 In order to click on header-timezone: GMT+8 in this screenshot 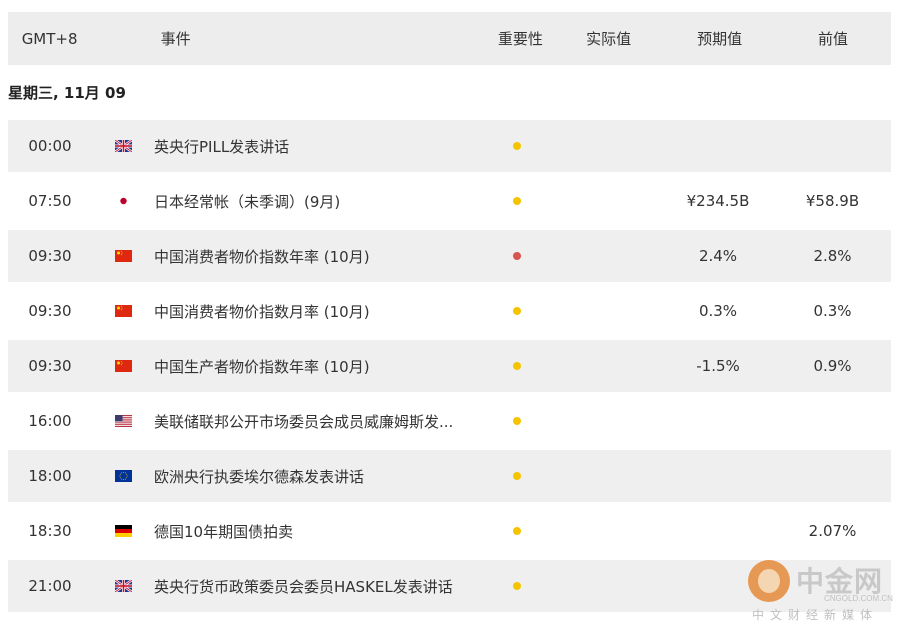, I will do `click(49, 39)`.